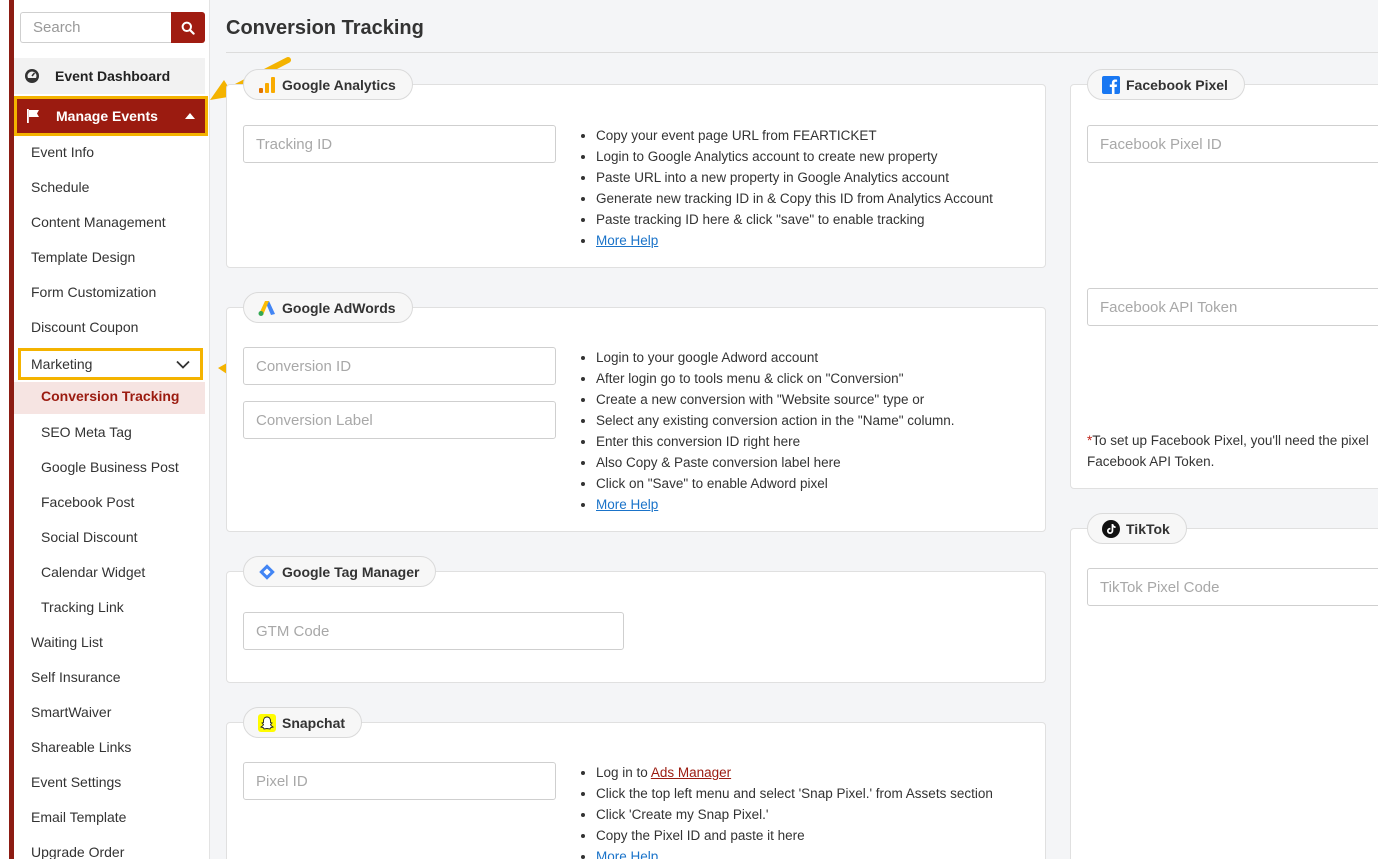 The image size is (1378, 859). I want to click on help-step: Log in to Ads Manager, so click(794, 772).